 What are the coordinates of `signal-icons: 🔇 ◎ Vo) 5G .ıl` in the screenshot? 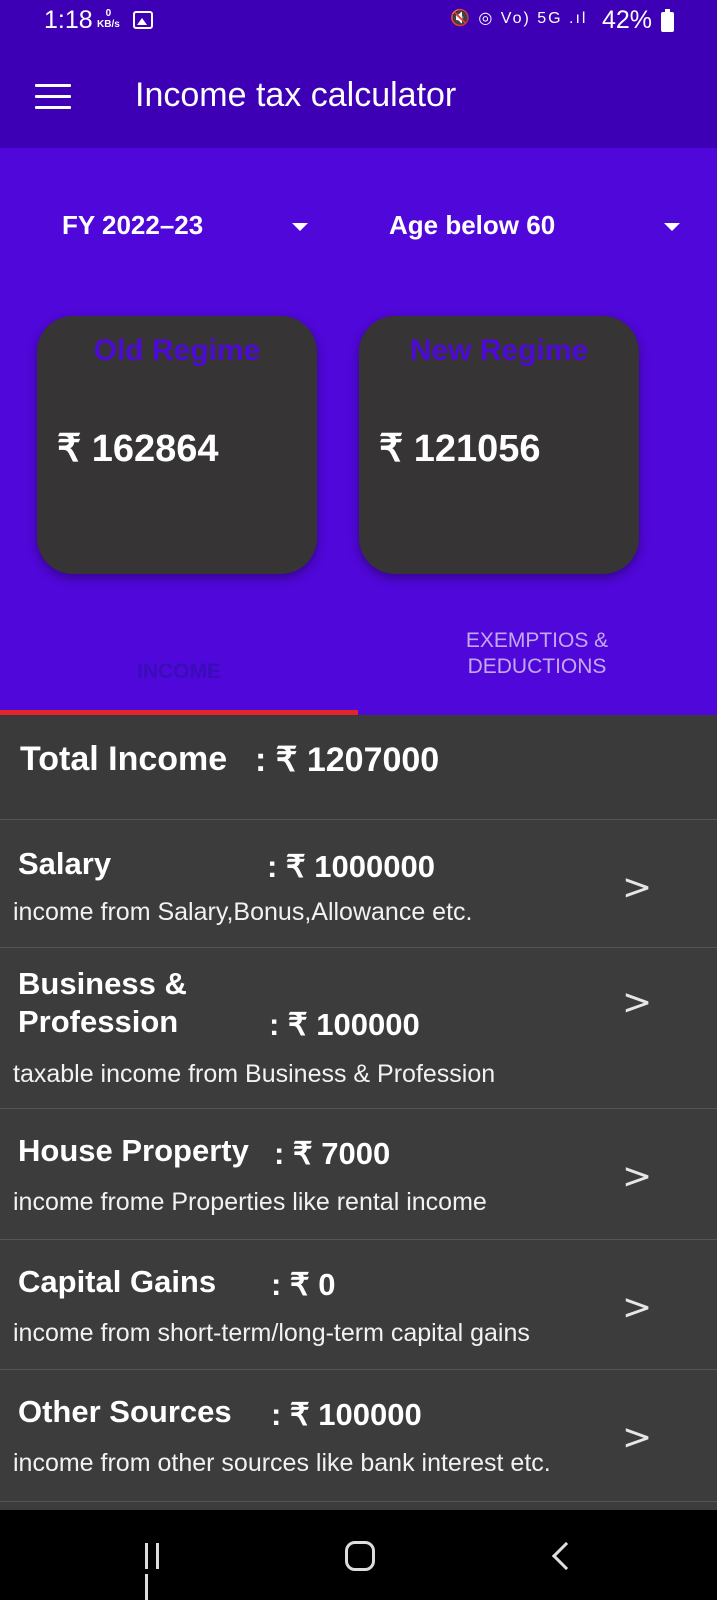 It's located at (519, 18).